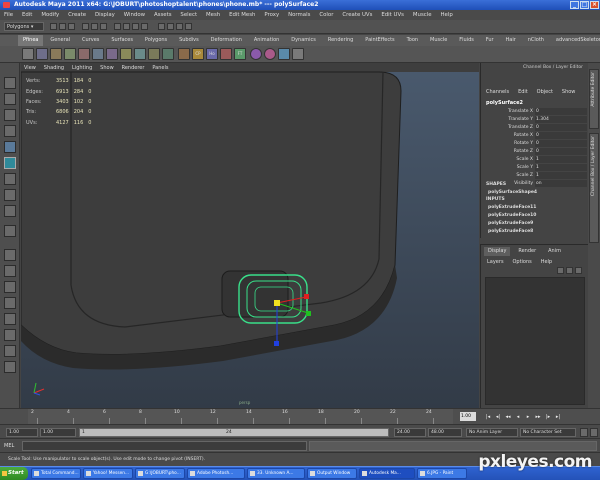 The height and width of the screenshot is (480, 600). Describe the element at coordinates (554, 251) in the screenshot. I see `layer-tab-anim: Anim` at that location.